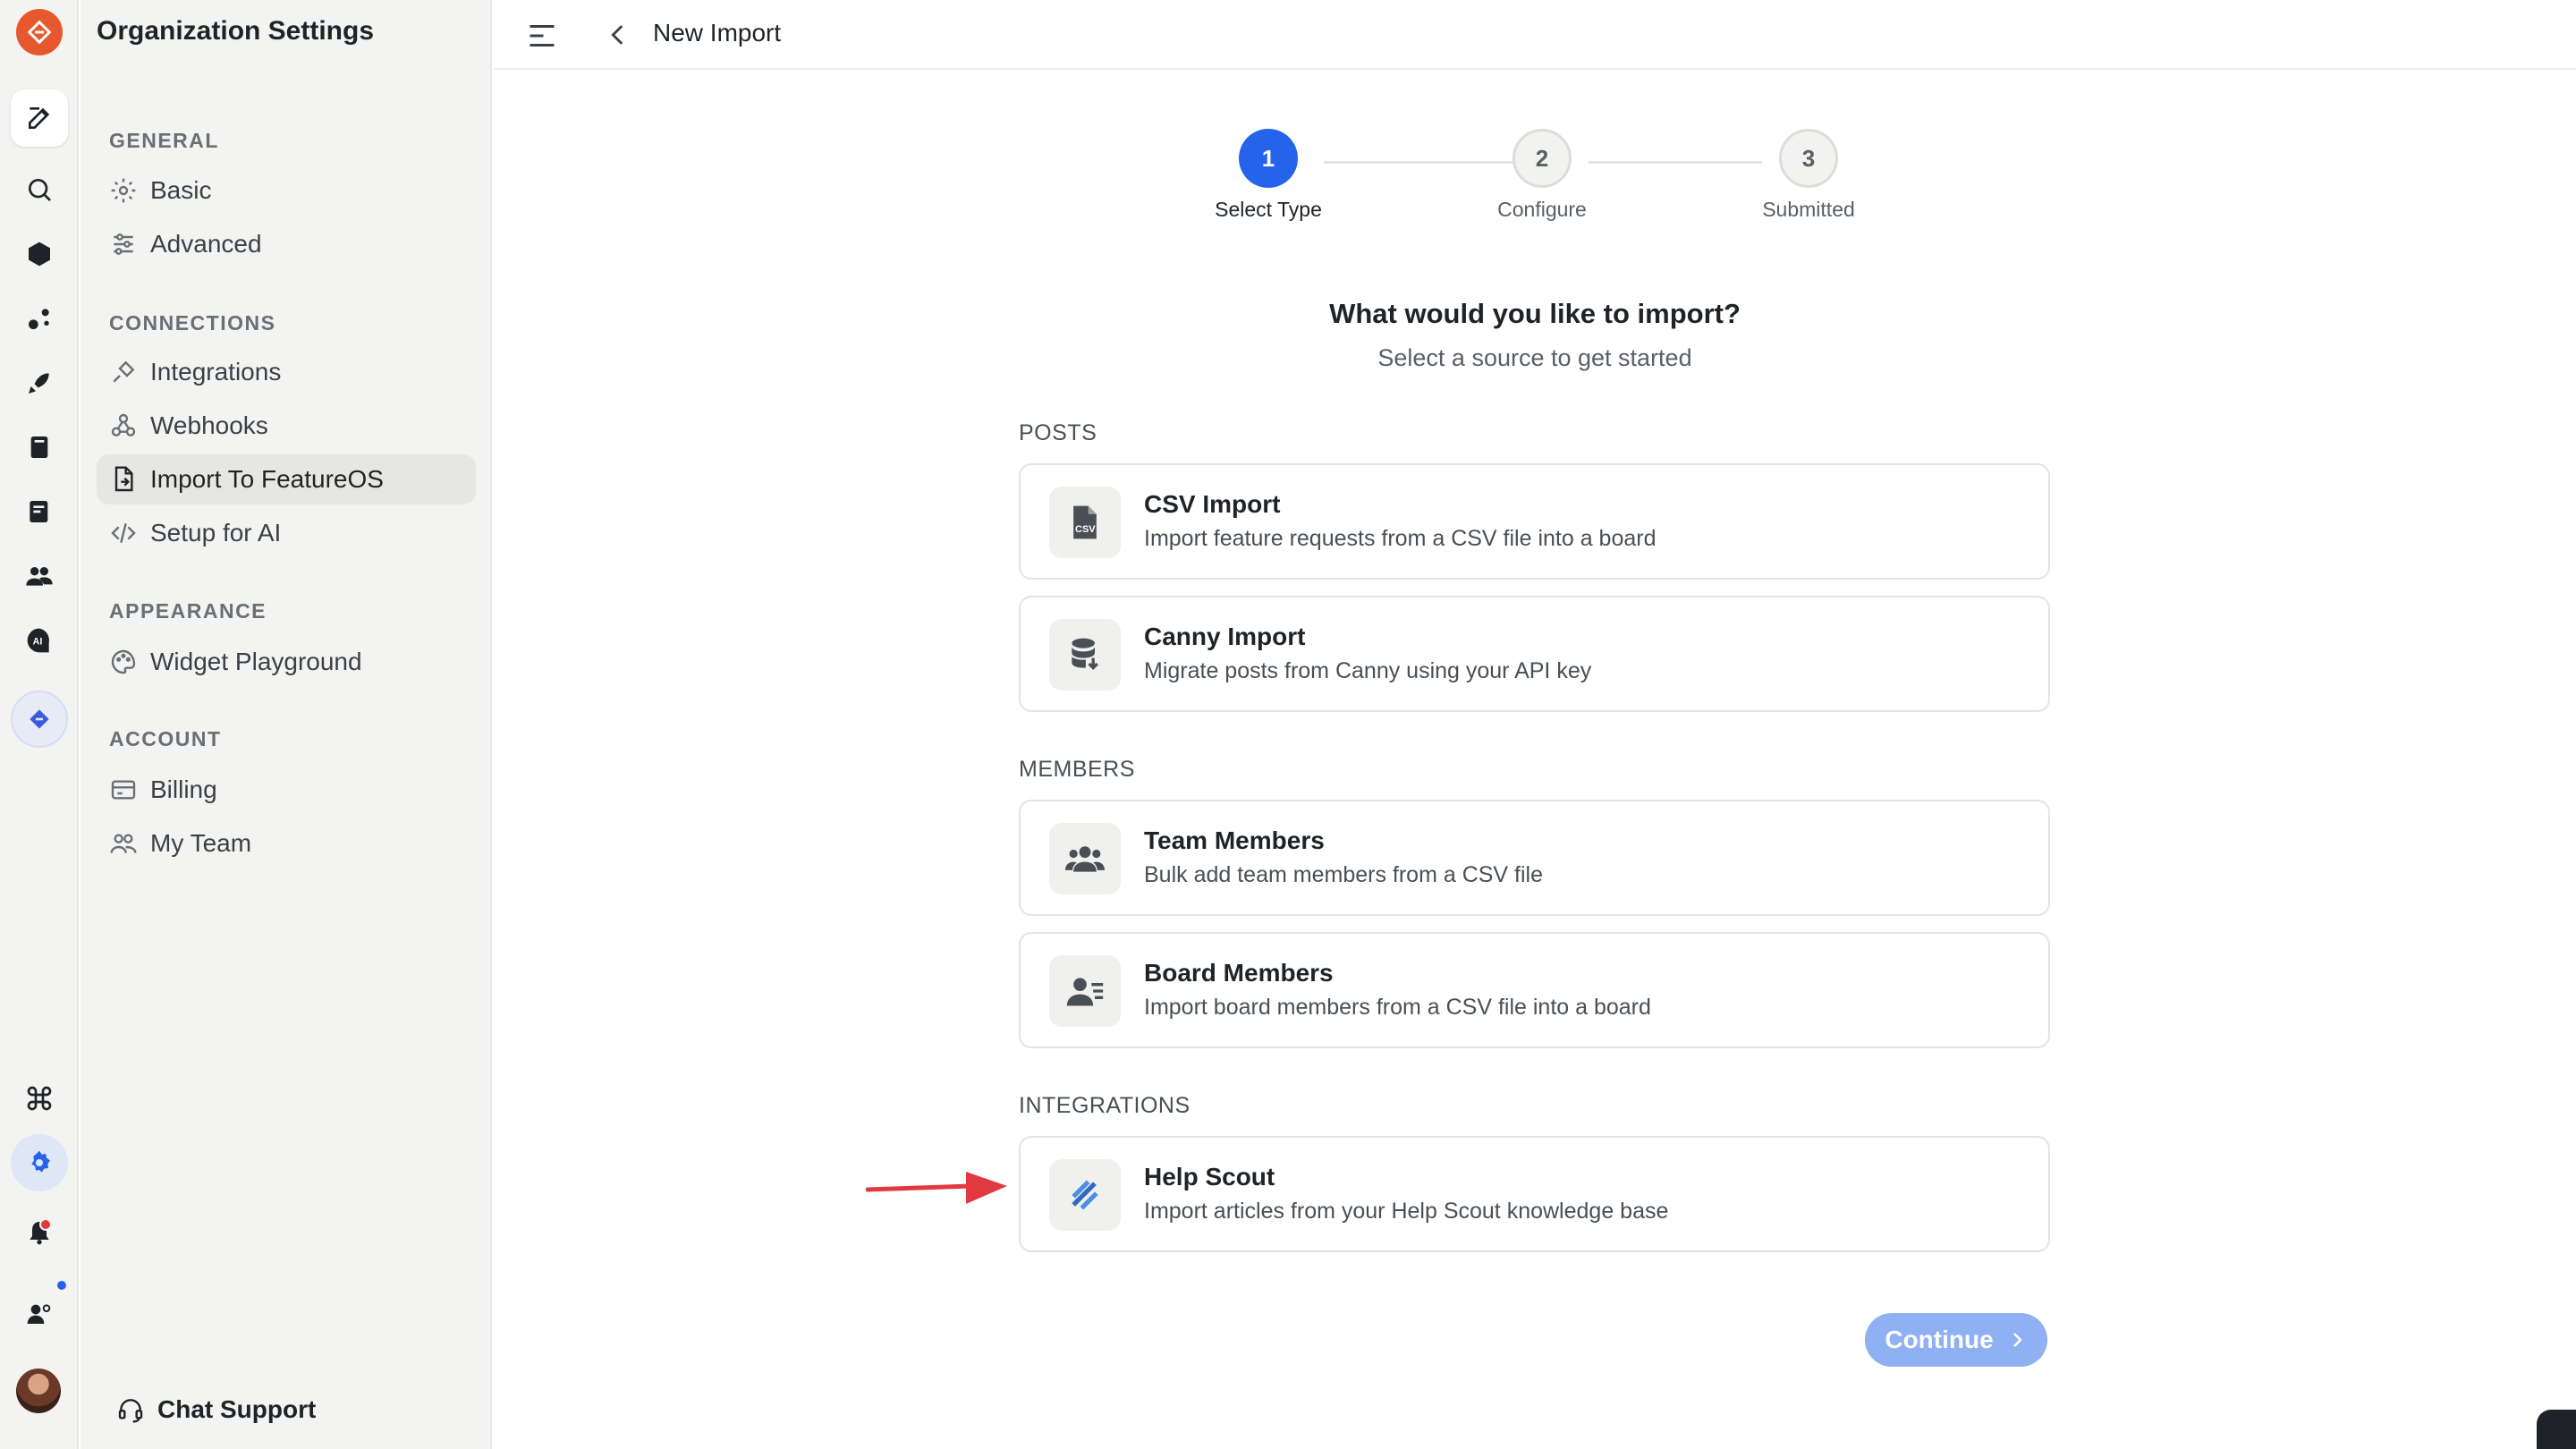 This screenshot has height=1449, width=2576. Describe the element at coordinates (39, 1098) in the screenshot. I see `command-icon` at that location.